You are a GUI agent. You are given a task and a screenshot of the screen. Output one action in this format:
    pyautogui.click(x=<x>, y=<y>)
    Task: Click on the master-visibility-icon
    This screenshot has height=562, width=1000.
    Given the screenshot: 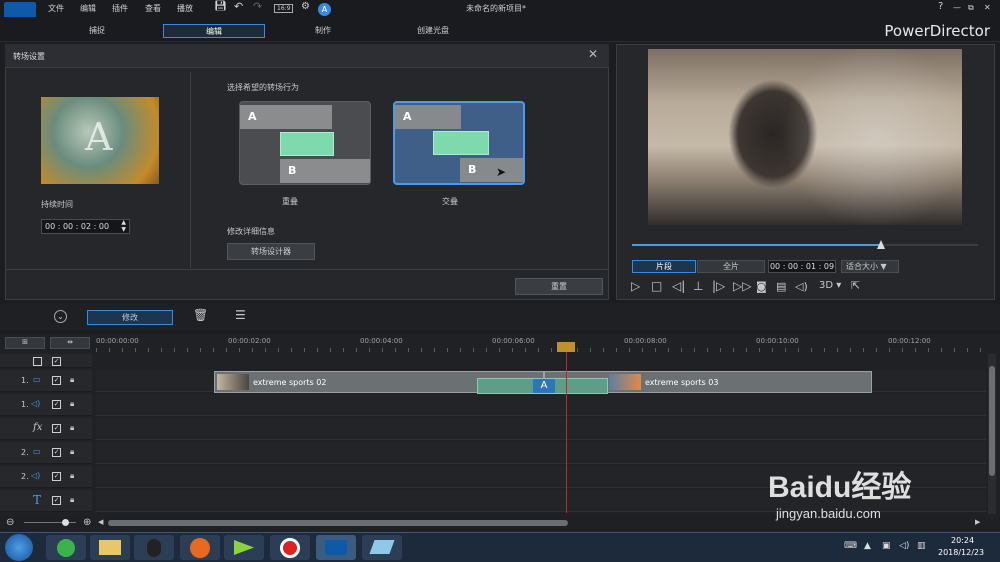 What is the action you would take?
    pyautogui.click(x=37, y=361)
    